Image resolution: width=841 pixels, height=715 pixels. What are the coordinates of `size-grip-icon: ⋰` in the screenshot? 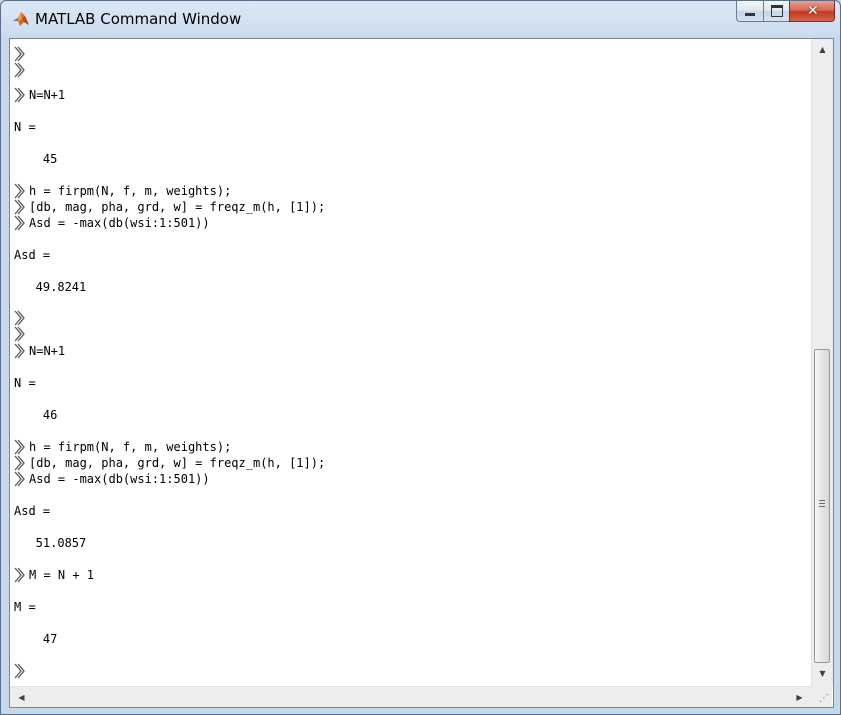 It's located at (824, 698).